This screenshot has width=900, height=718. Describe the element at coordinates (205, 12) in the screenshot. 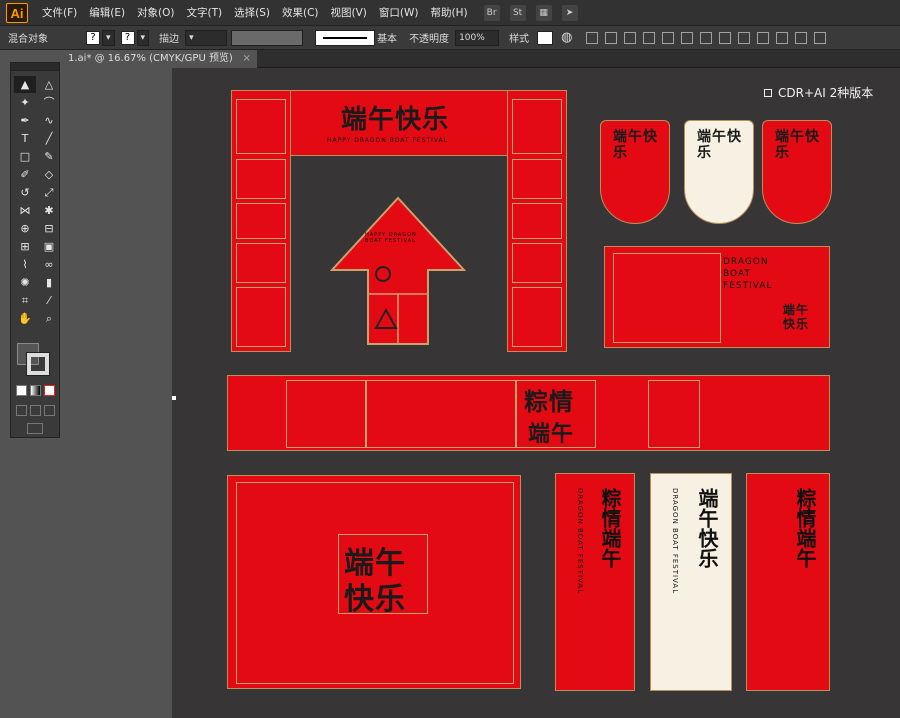

I see `menu-type: 文字(T)` at that location.